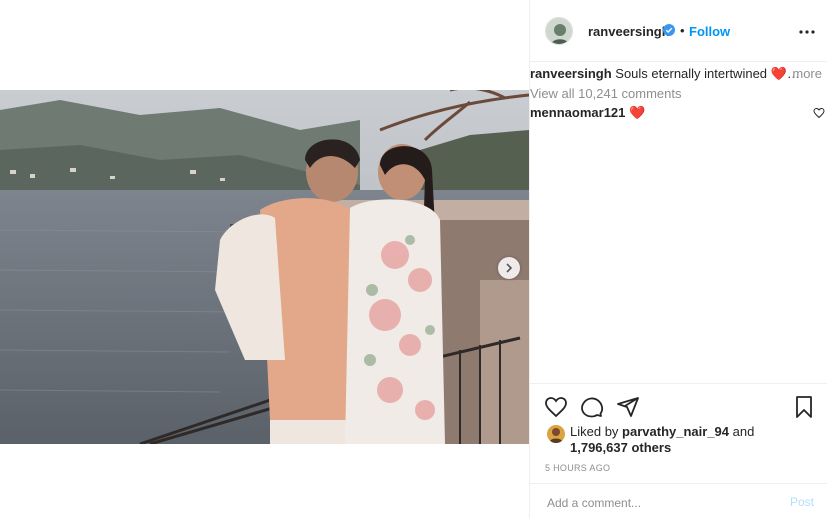  What do you see at coordinates (606, 93) in the screenshot?
I see `view-all-comments-link: View all 10,241 comments` at bounding box center [606, 93].